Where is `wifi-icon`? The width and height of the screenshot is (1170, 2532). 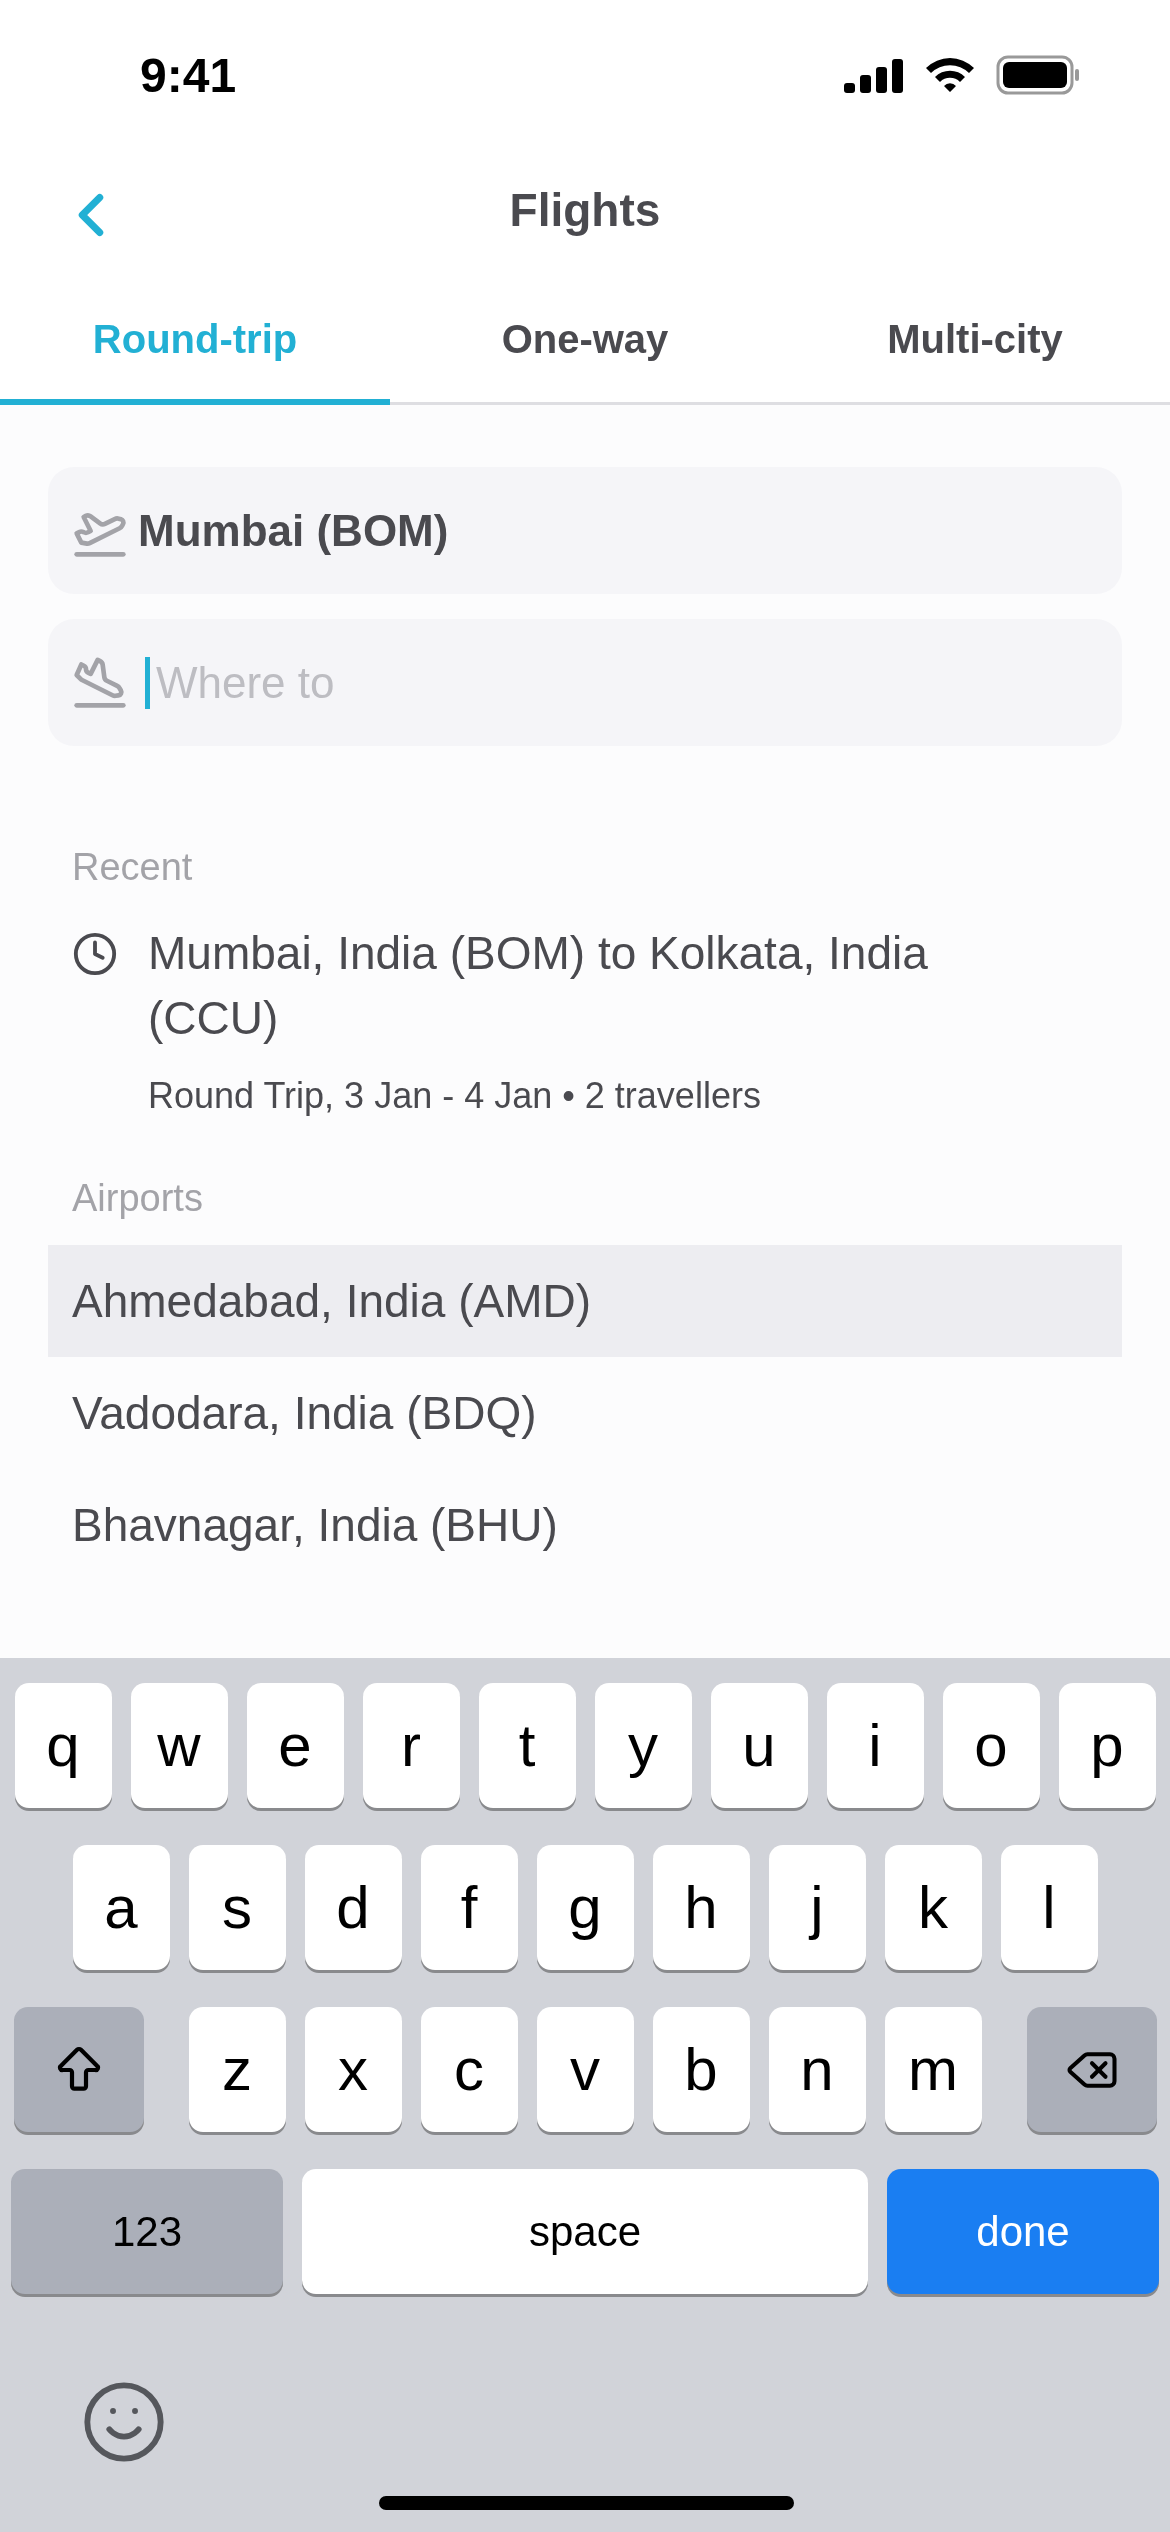
wifi-icon is located at coordinates (950, 75).